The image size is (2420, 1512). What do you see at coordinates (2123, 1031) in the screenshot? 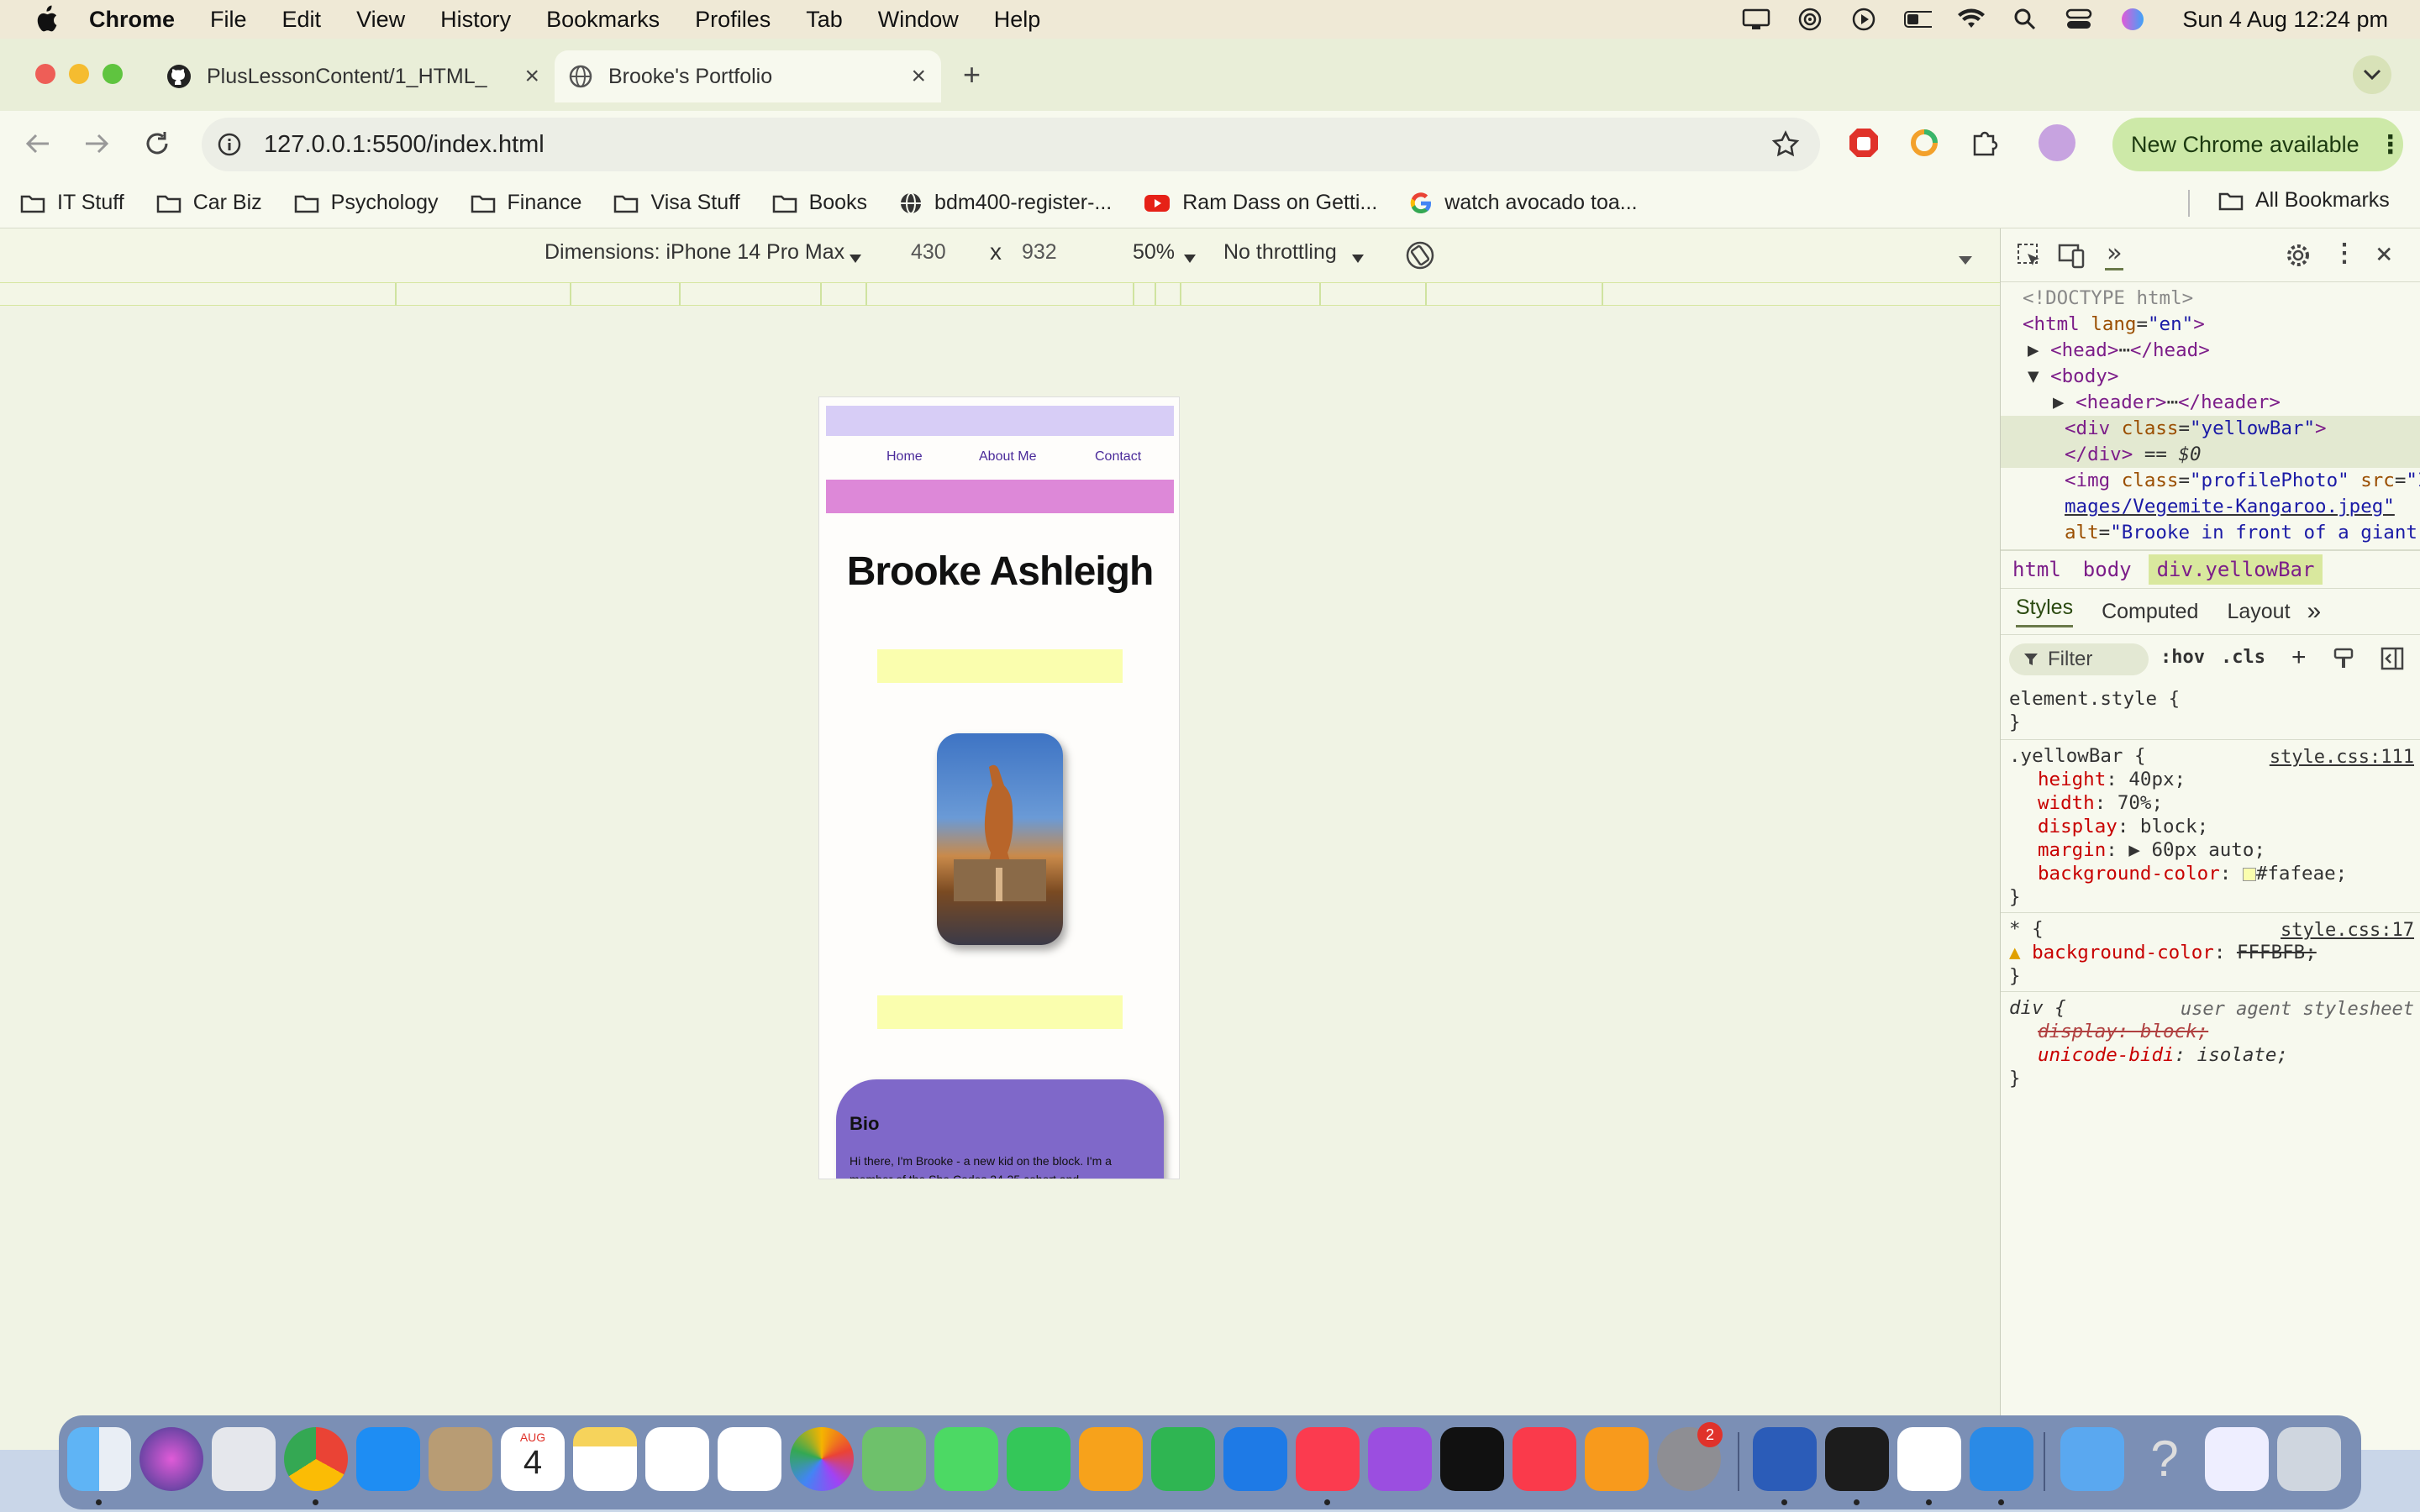
I see `css-prop-overridden-display: display: block;` at bounding box center [2123, 1031].